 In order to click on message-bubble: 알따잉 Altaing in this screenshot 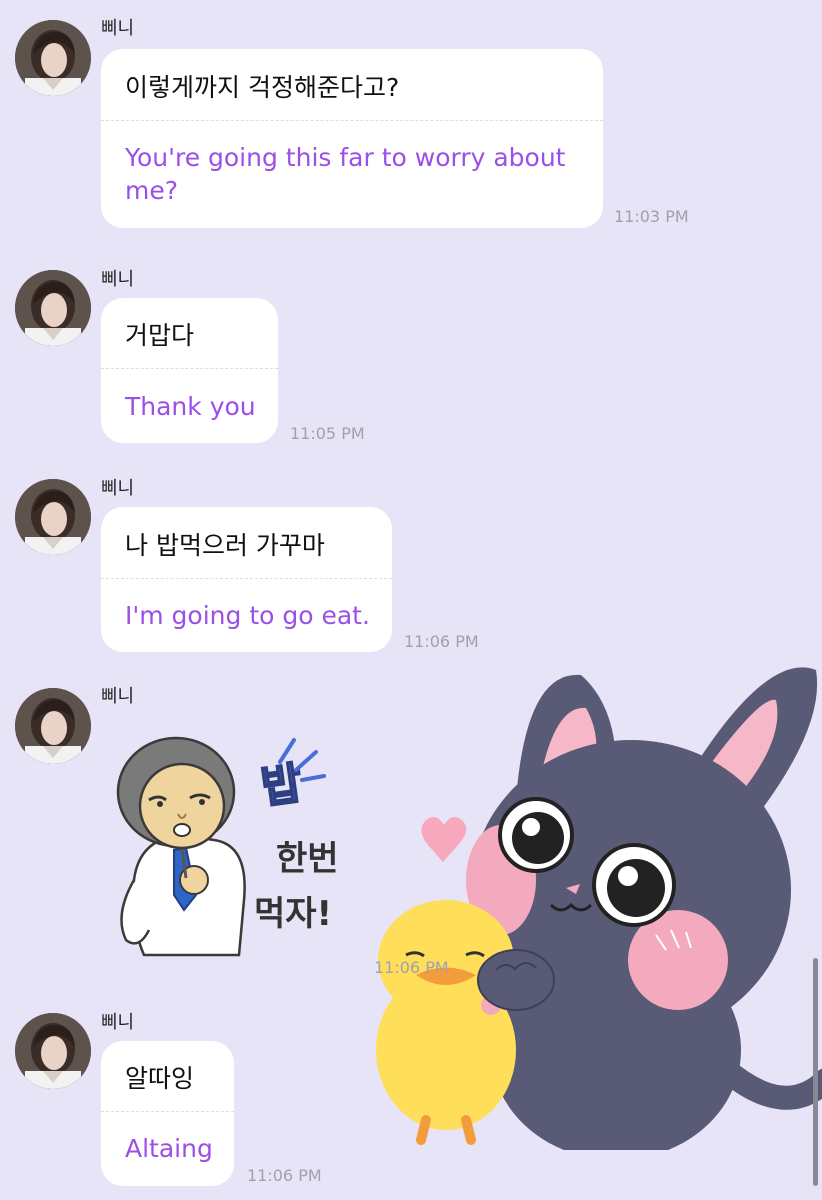, I will do `click(167, 1113)`.